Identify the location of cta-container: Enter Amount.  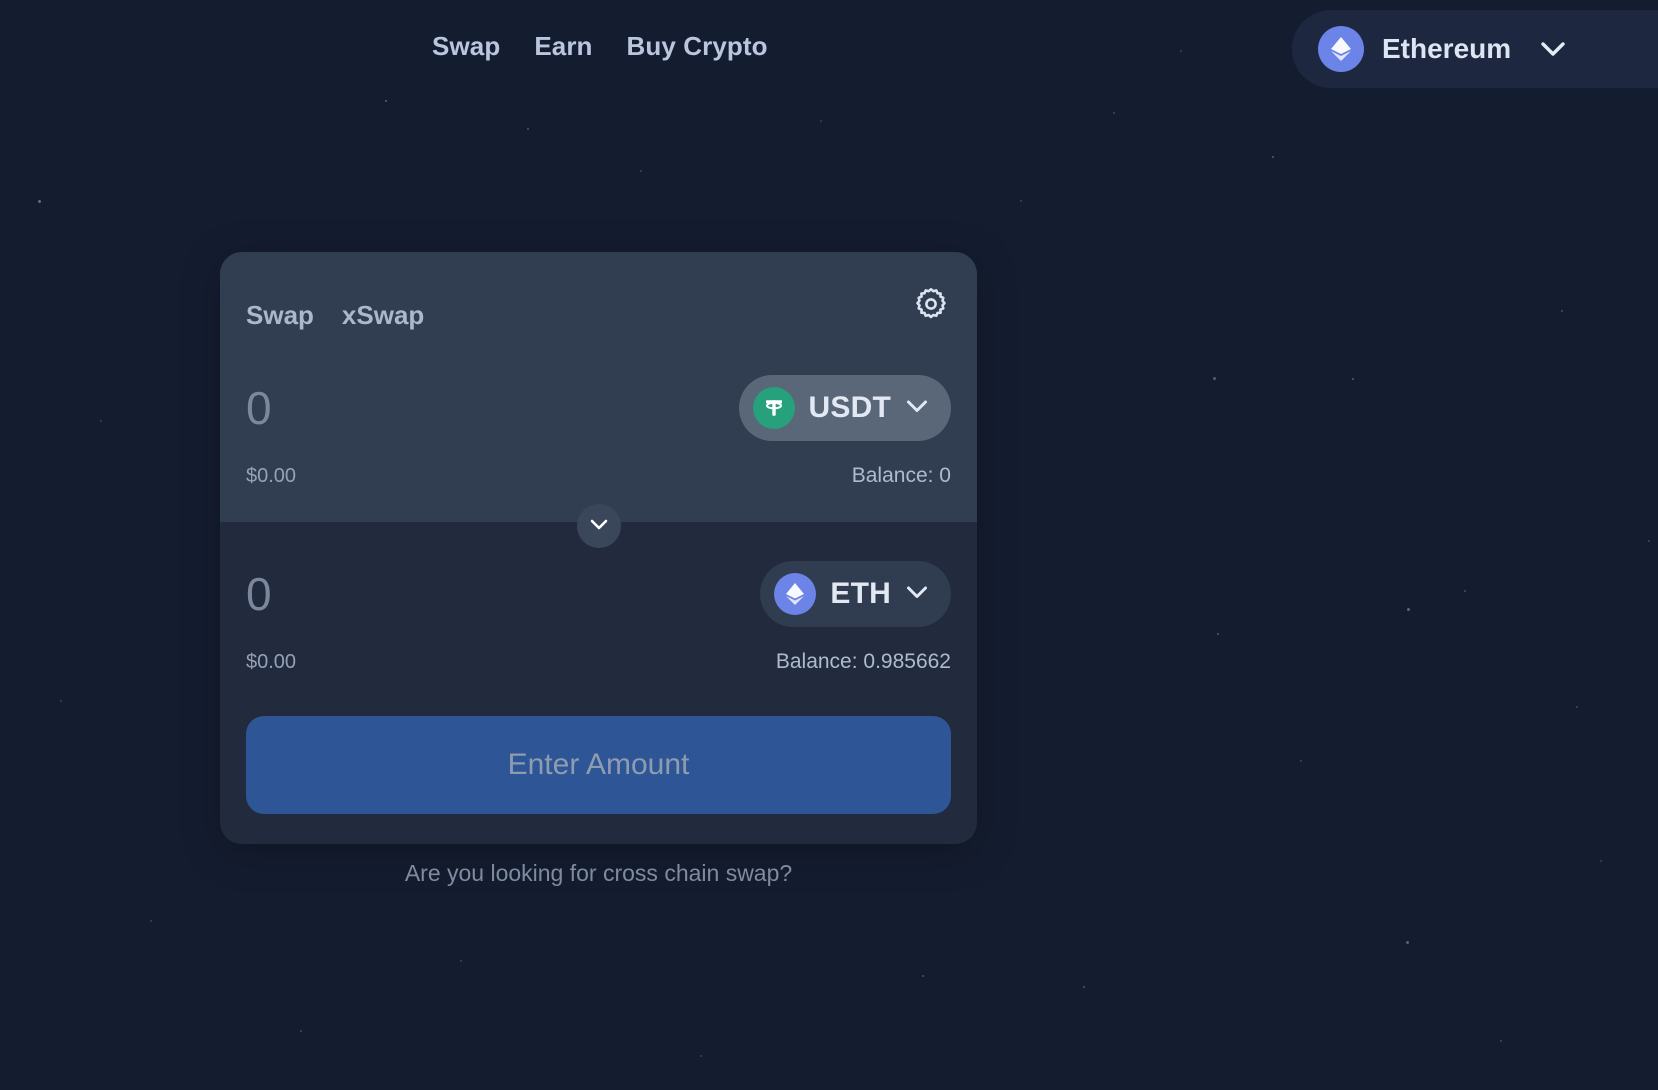
(598, 772).